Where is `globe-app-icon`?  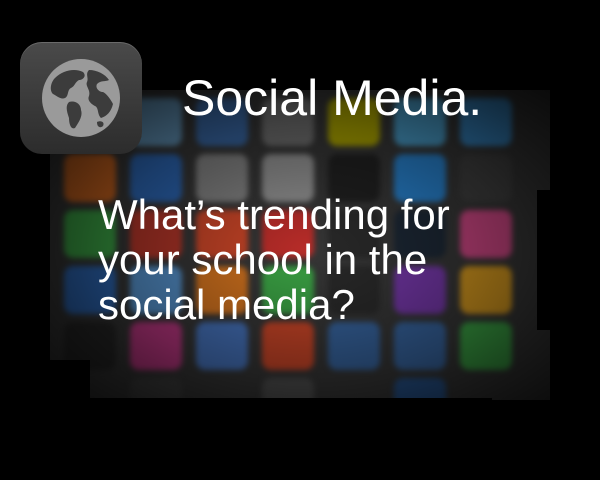
globe-app-icon is located at coordinates (81, 98).